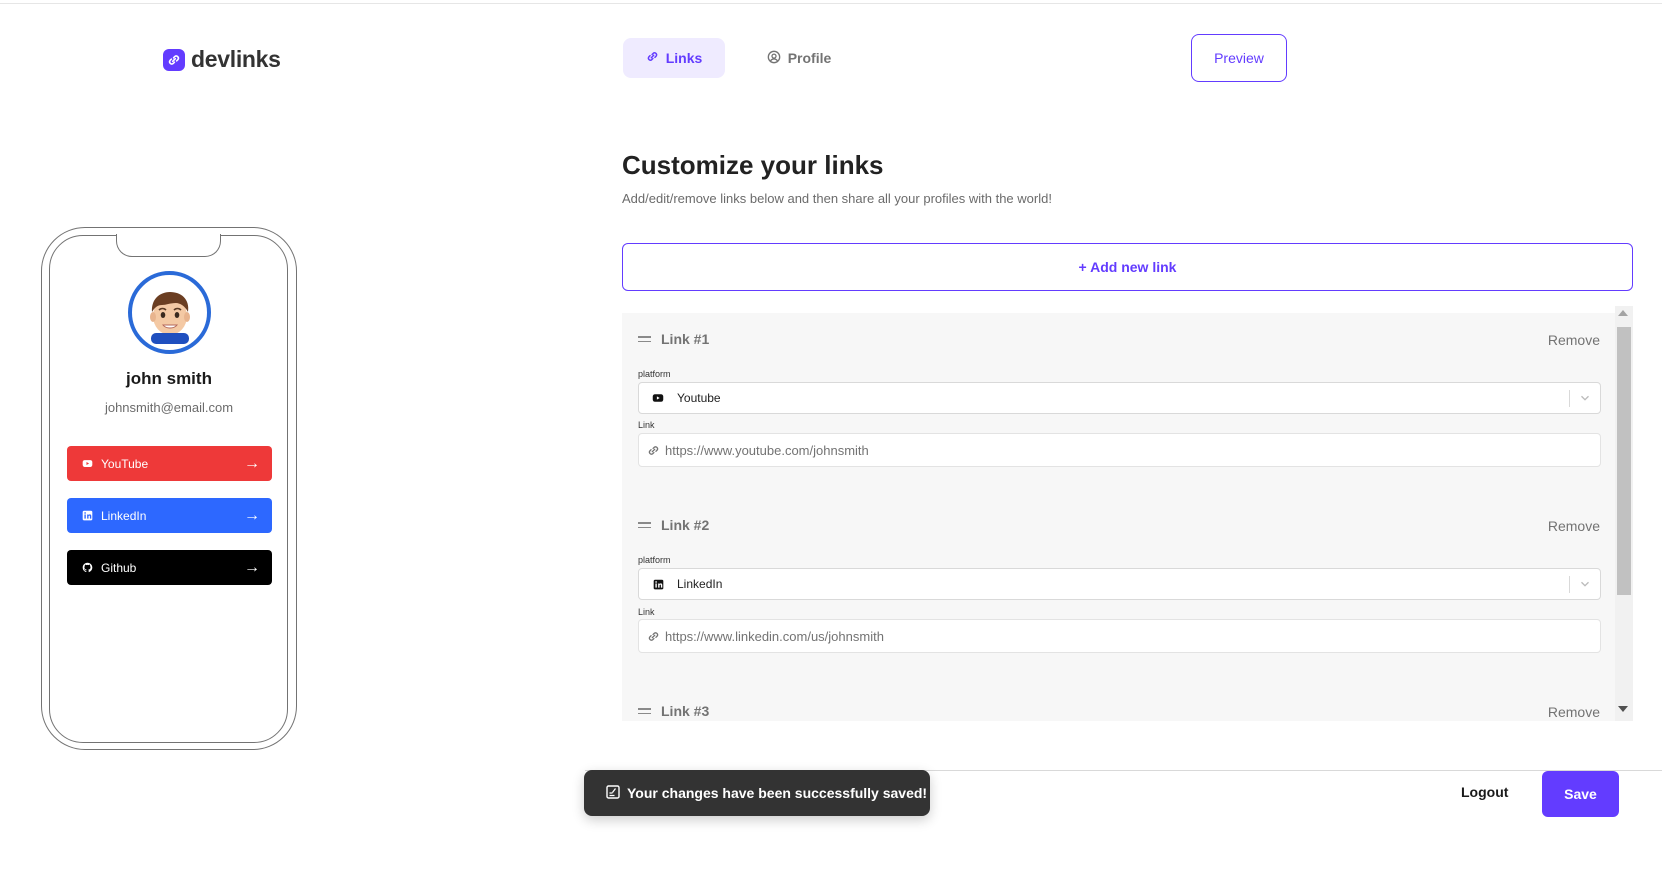  I want to click on preview-link-linkedin: LinkedIn →, so click(169, 515).